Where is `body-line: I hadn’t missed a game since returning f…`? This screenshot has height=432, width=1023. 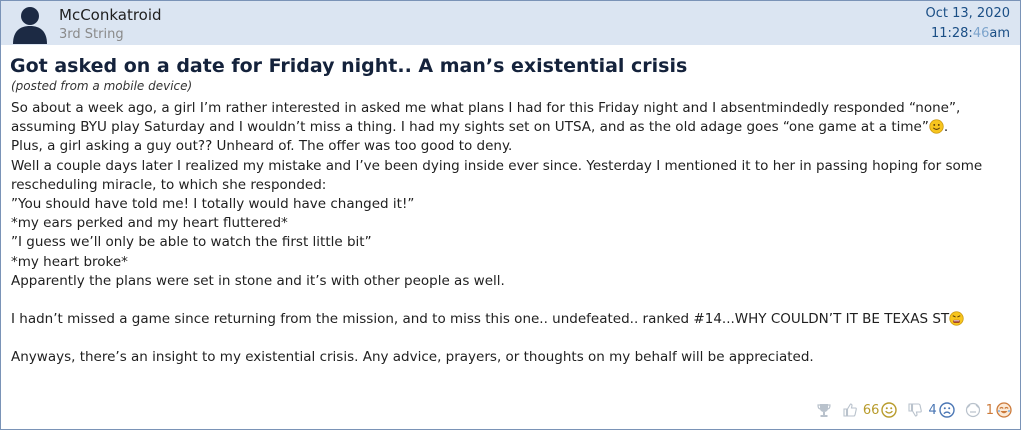
body-line: I hadn’t missed a game since returning f… is located at coordinates (517, 319).